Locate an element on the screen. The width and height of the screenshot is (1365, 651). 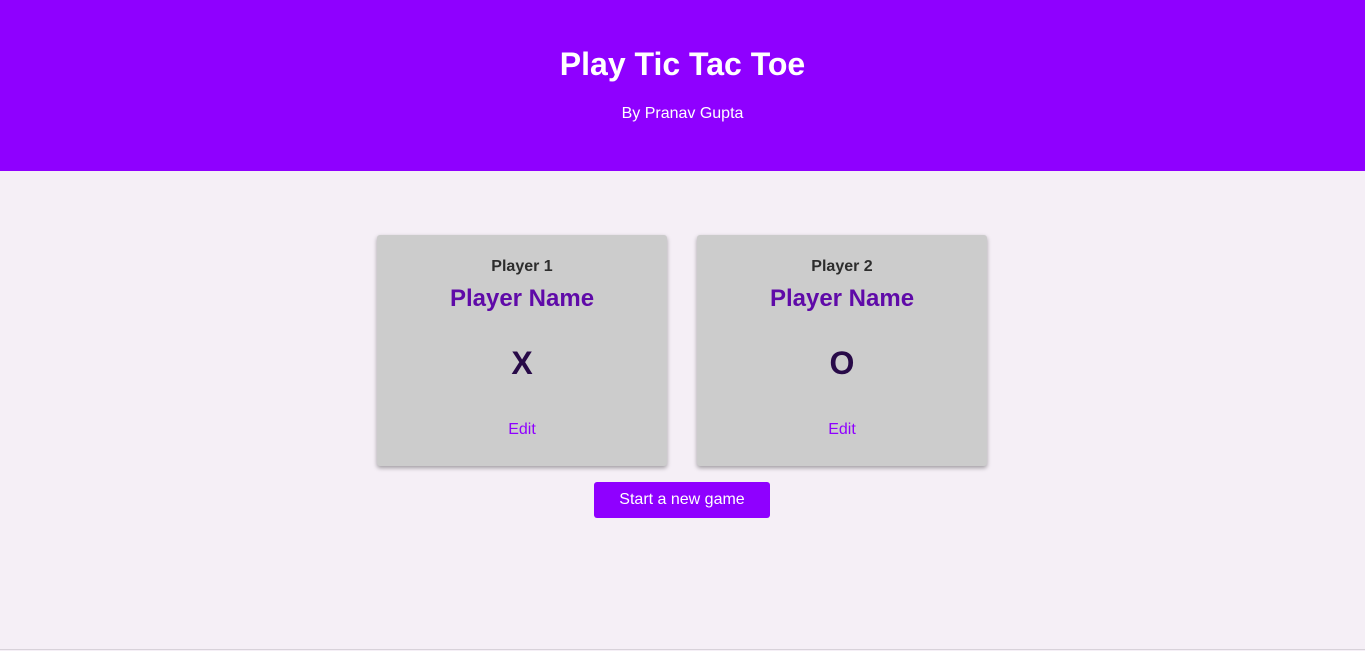
page-subtitle: By Pranav Gupta is located at coordinates (682, 113).